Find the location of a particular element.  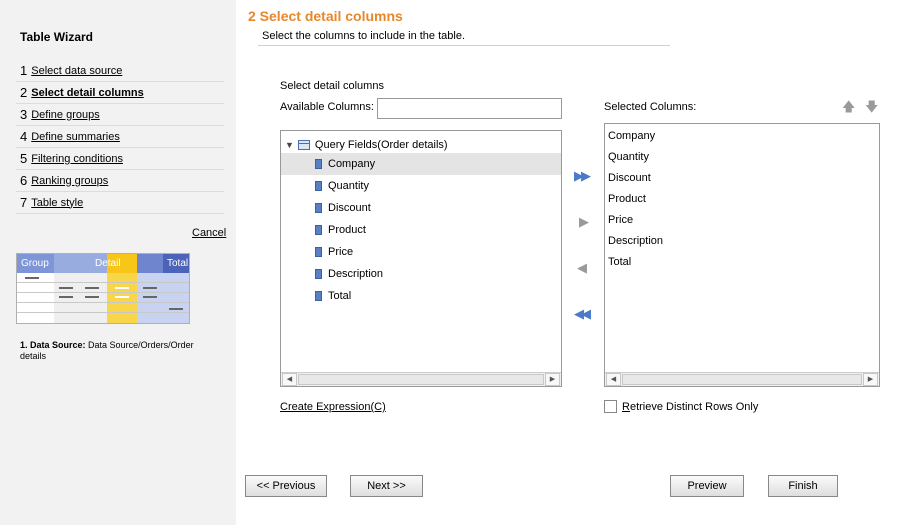

table-icon is located at coordinates (303, 145).